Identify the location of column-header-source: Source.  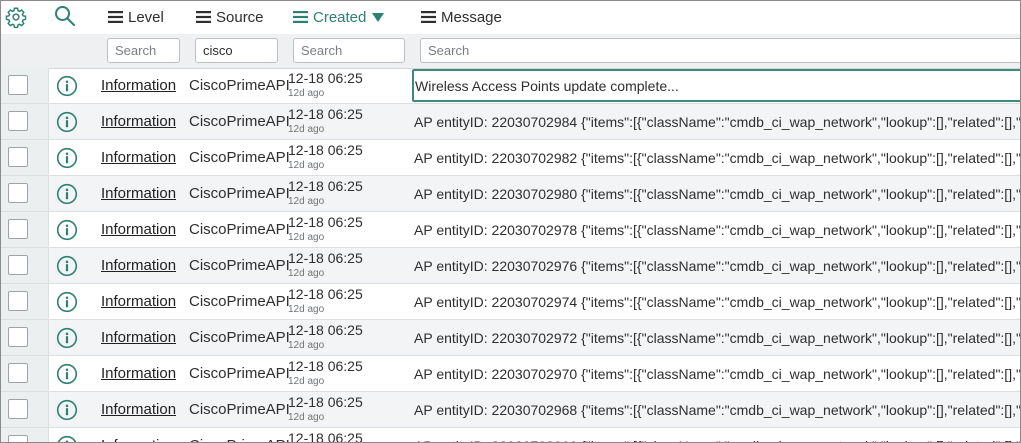
(230, 18).